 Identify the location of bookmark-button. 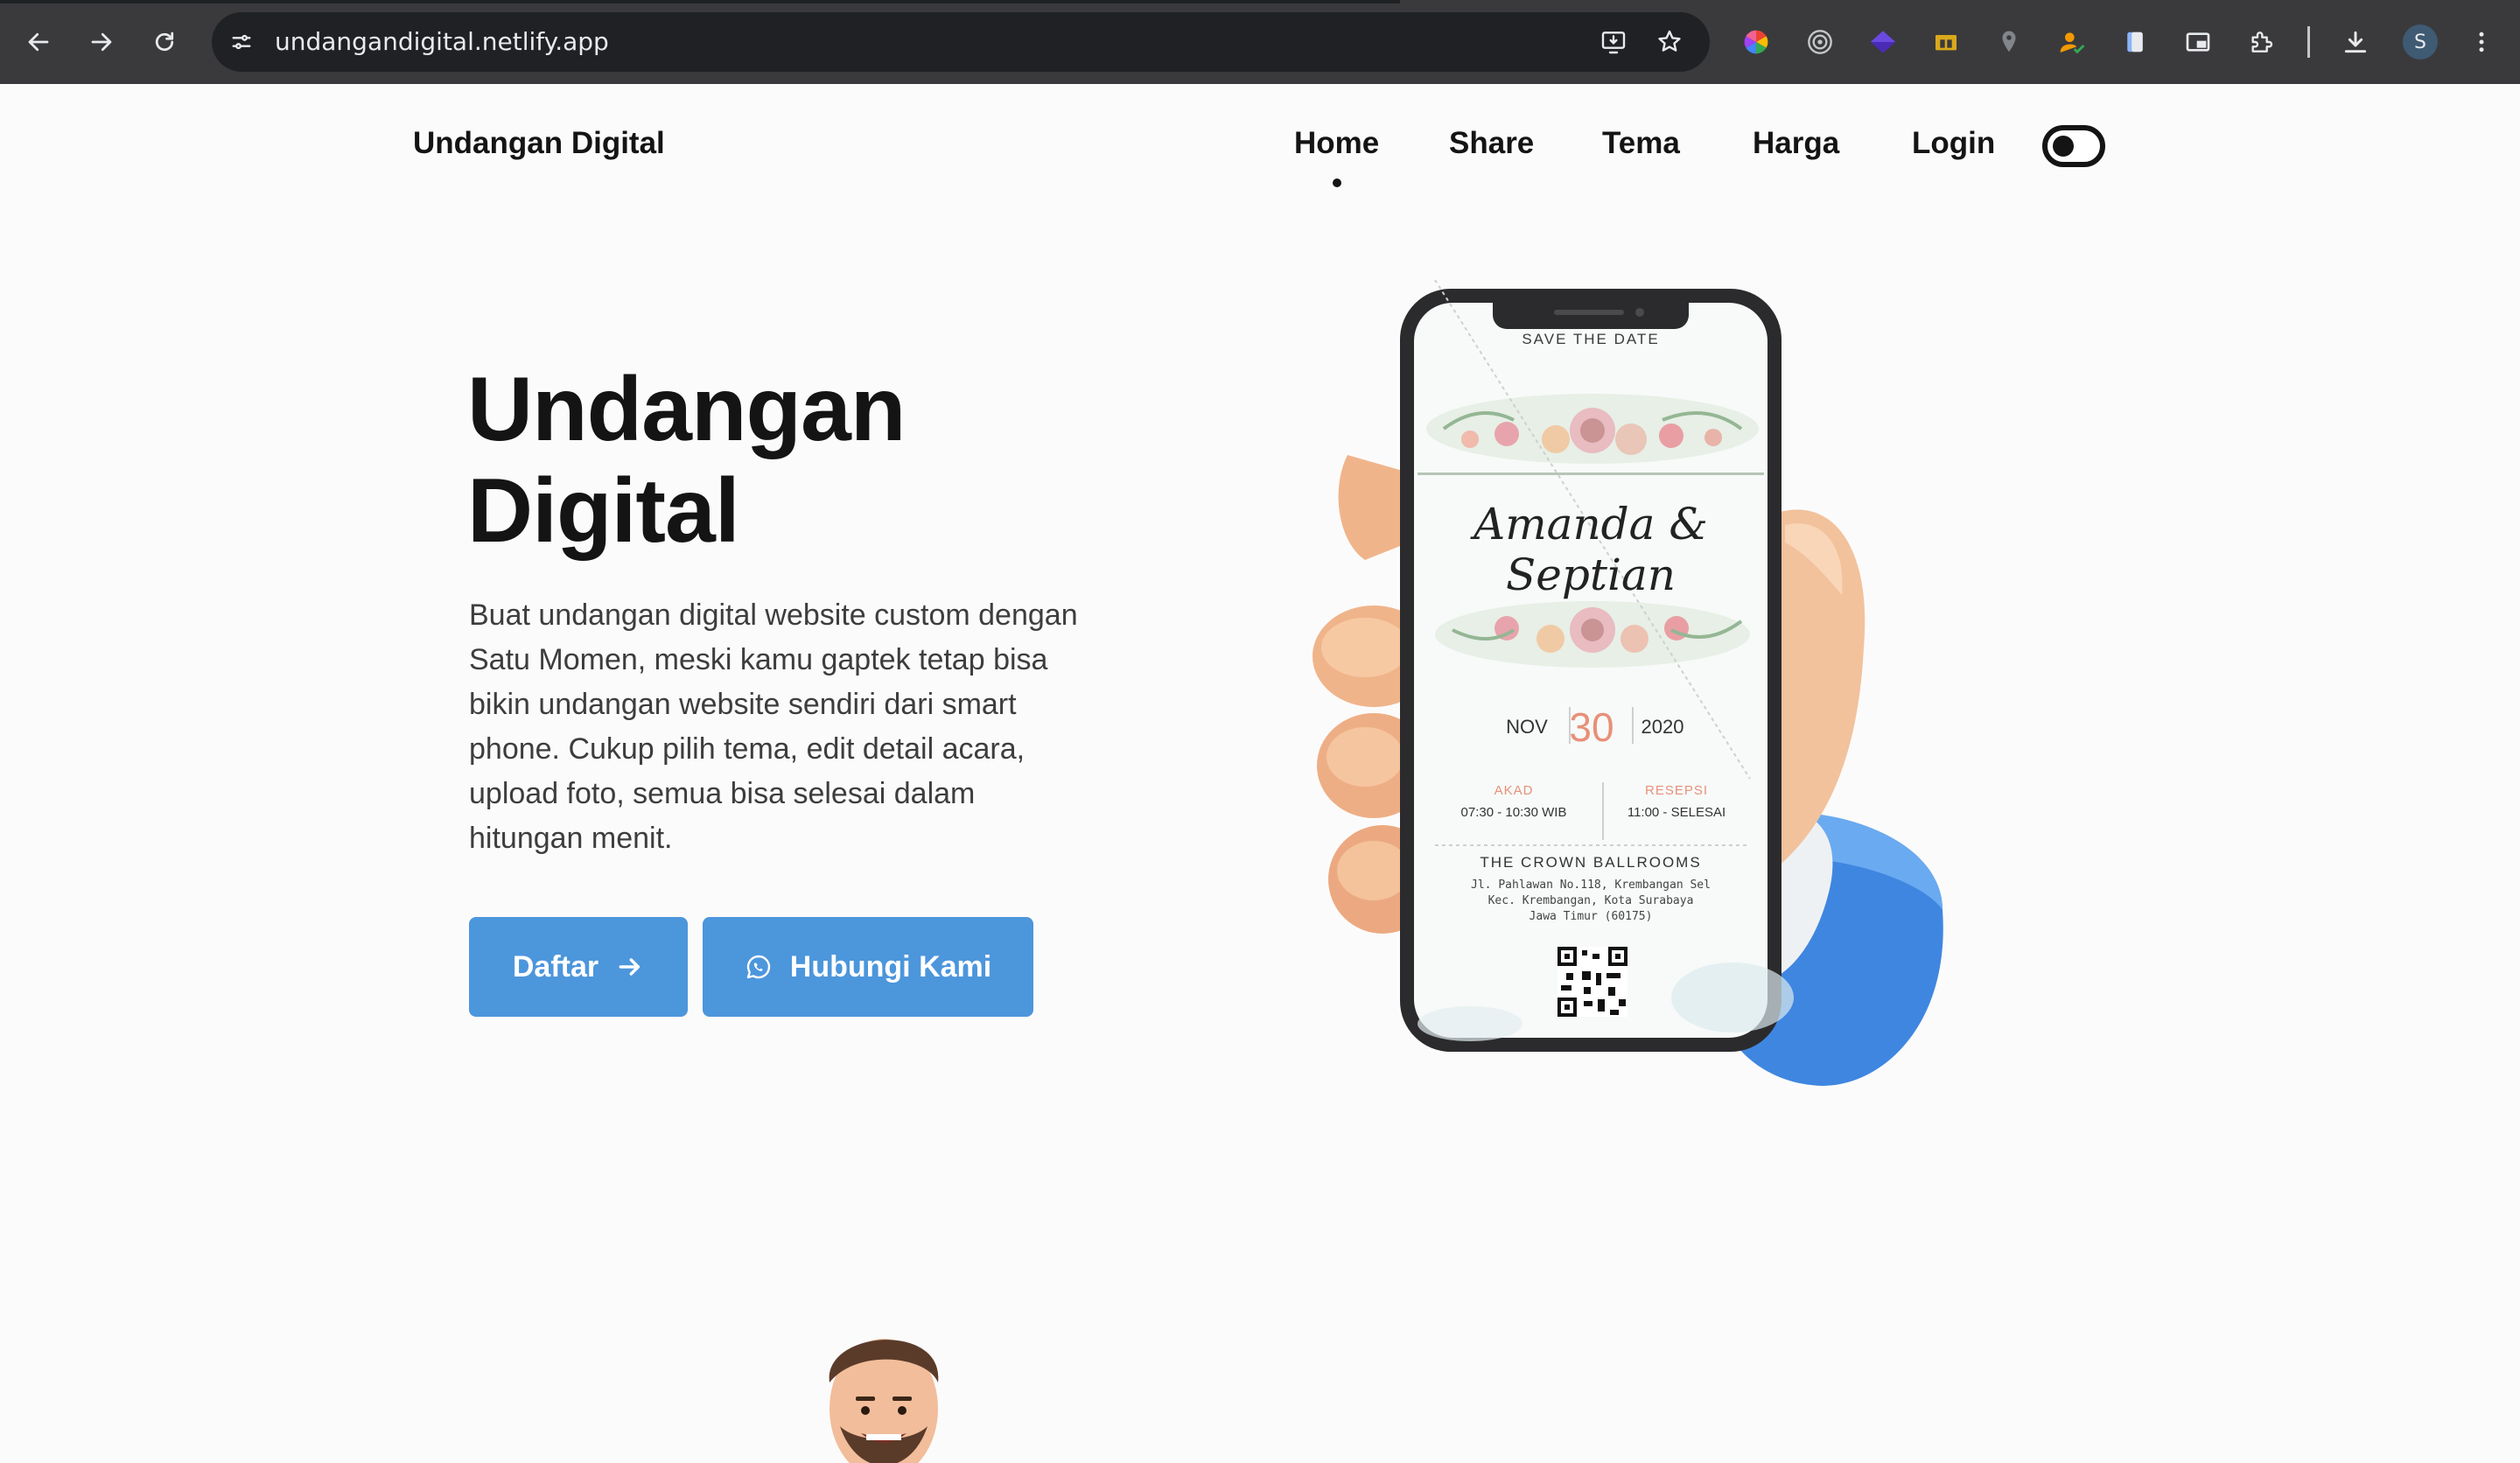
(1669, 42).